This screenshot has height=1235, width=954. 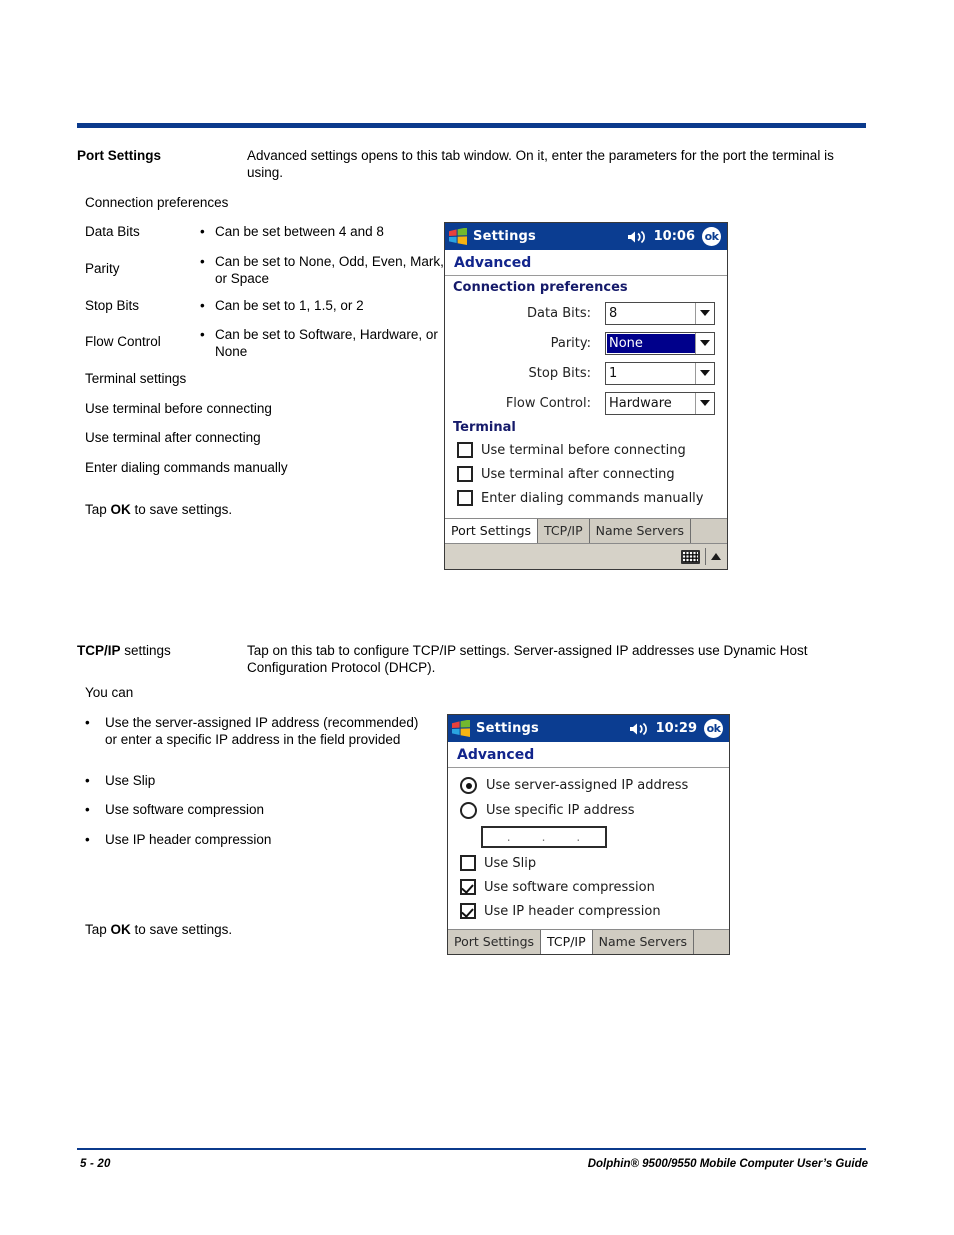 What do you see at coordinates (690, 556) in the screenshot?
I see `keyboard-icon` at bounding box center [690, 556].